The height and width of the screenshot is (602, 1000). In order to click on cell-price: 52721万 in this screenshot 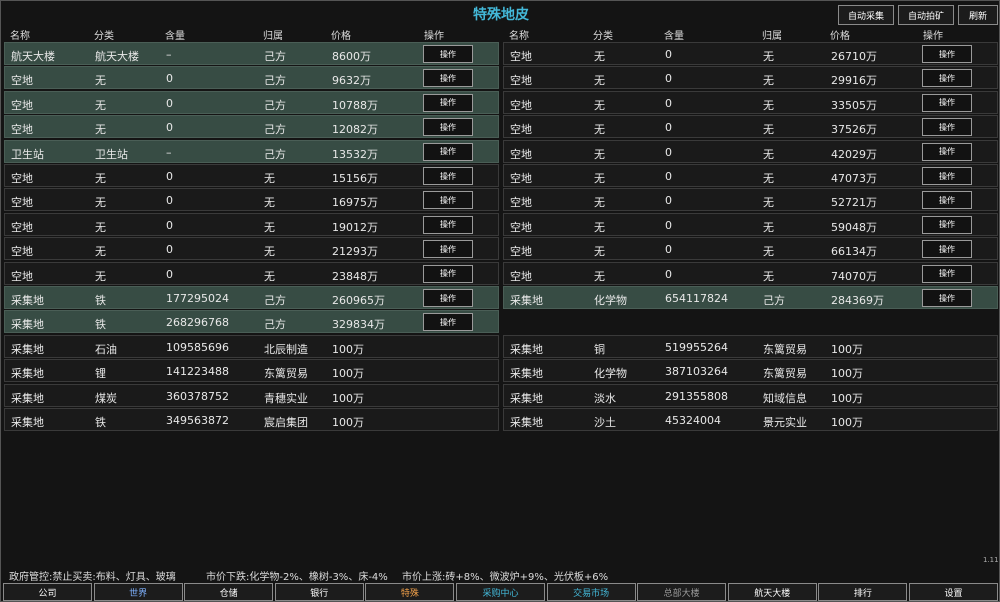, I will do `click(854, 203)`.